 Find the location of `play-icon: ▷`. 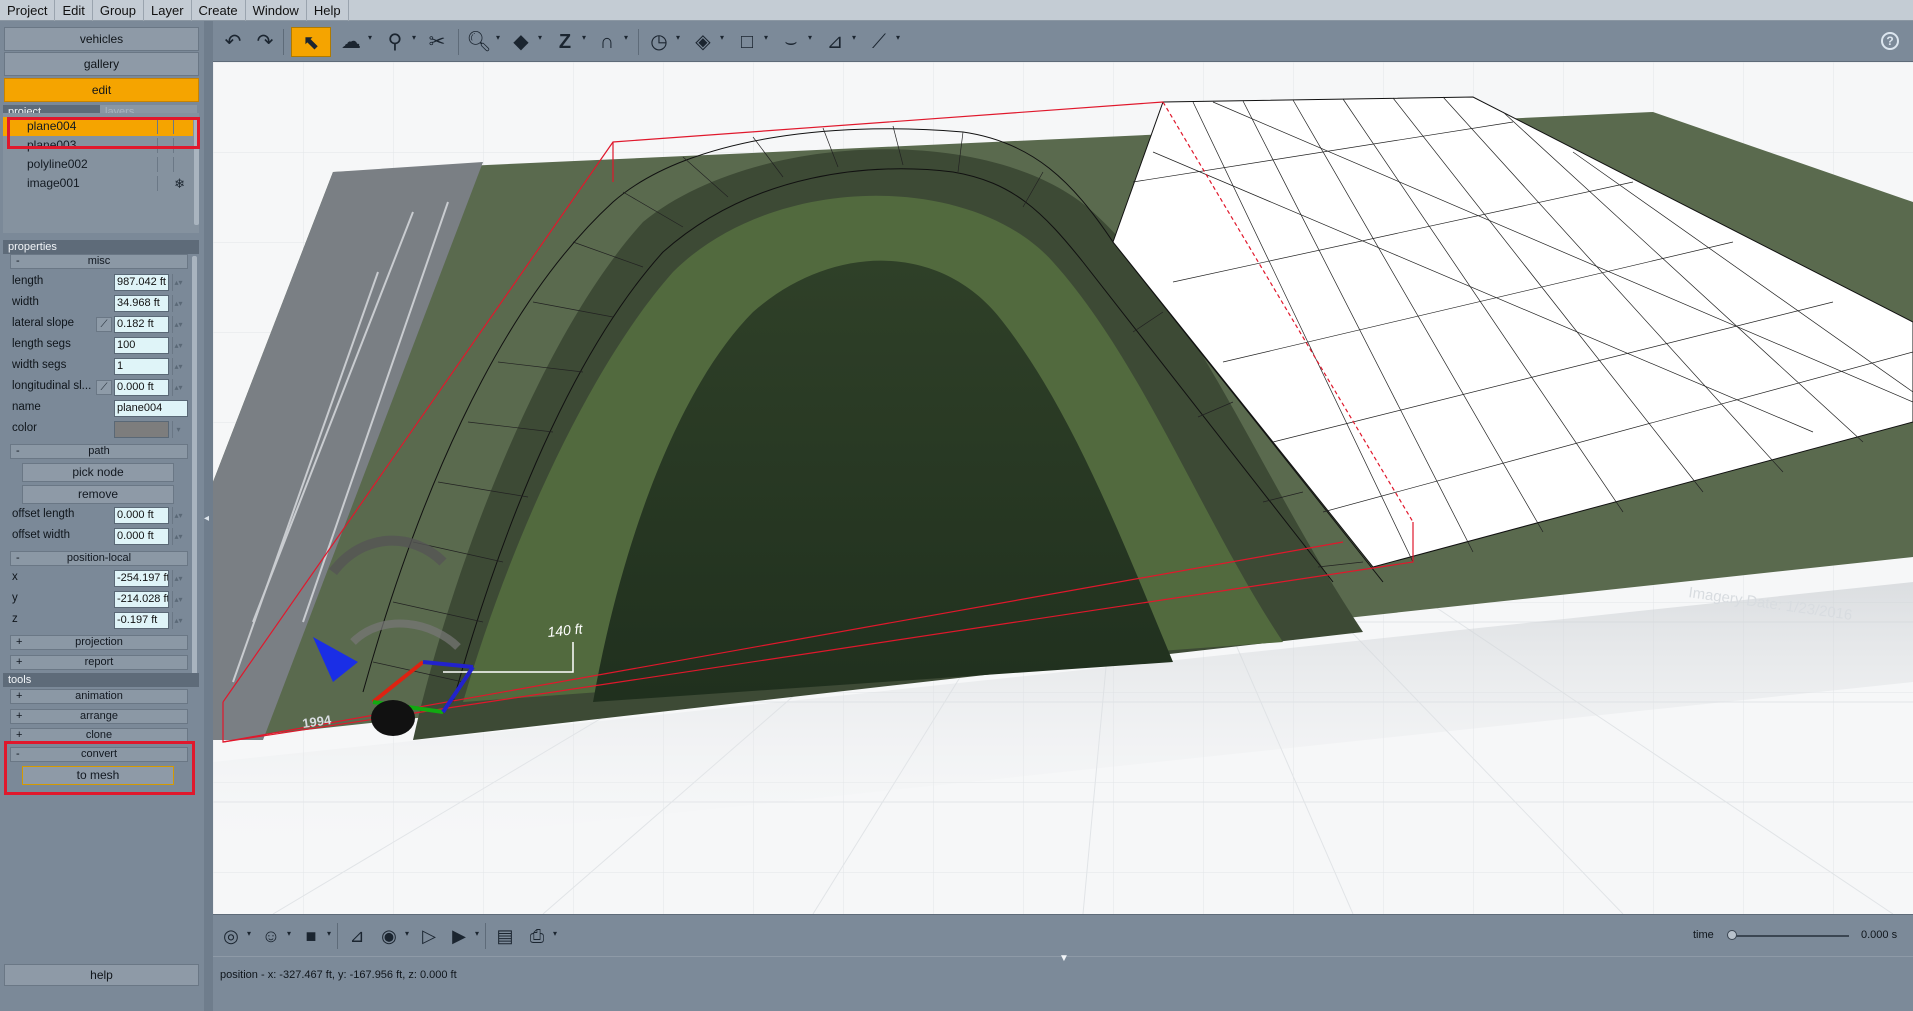

play-icon: ▷ is located at coordinates (429, 936).